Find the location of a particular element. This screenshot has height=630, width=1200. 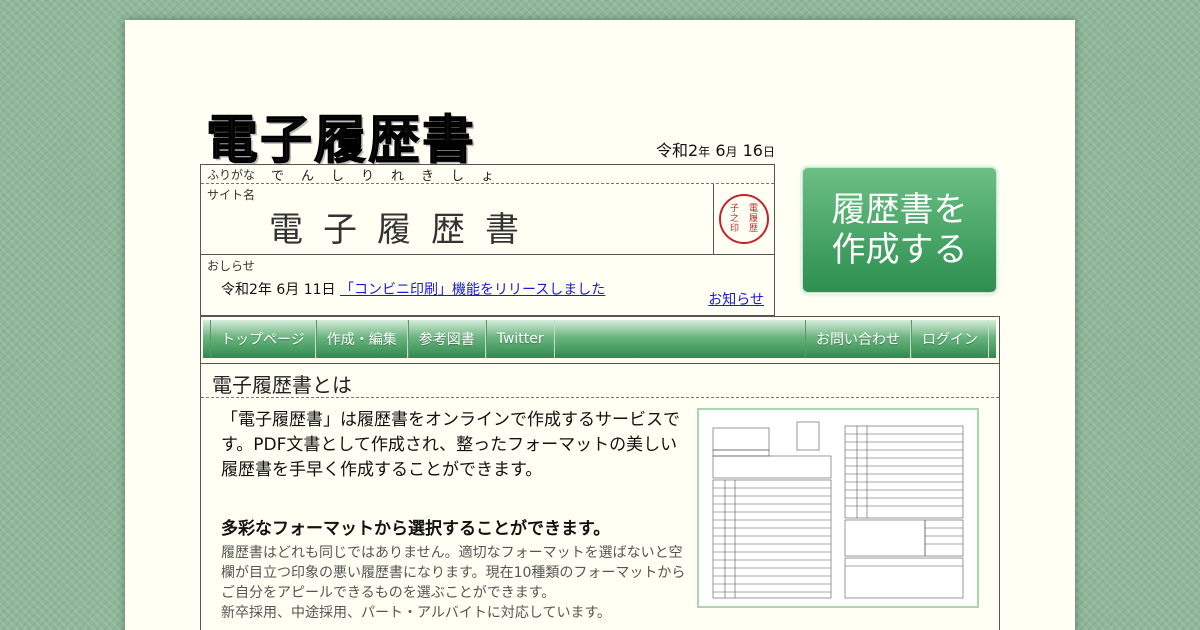

nav-top-page: トップページ is located at coordinates (263, 339).